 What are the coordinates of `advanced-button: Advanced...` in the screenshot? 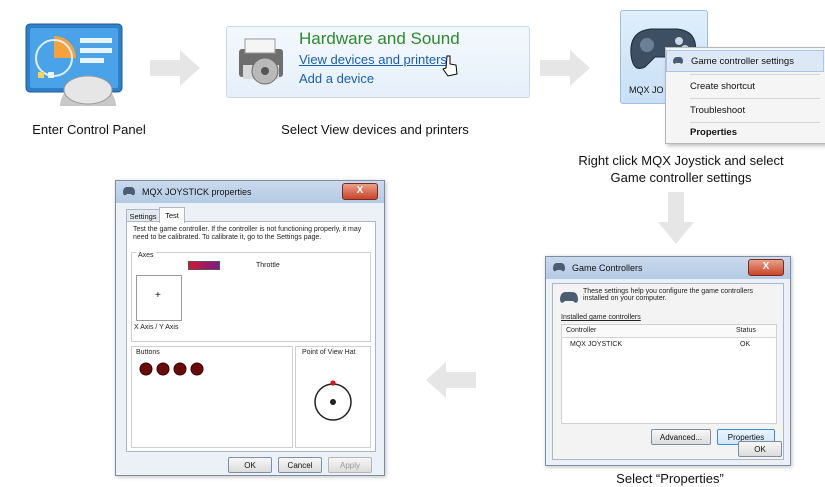 It's located at (681, 437).